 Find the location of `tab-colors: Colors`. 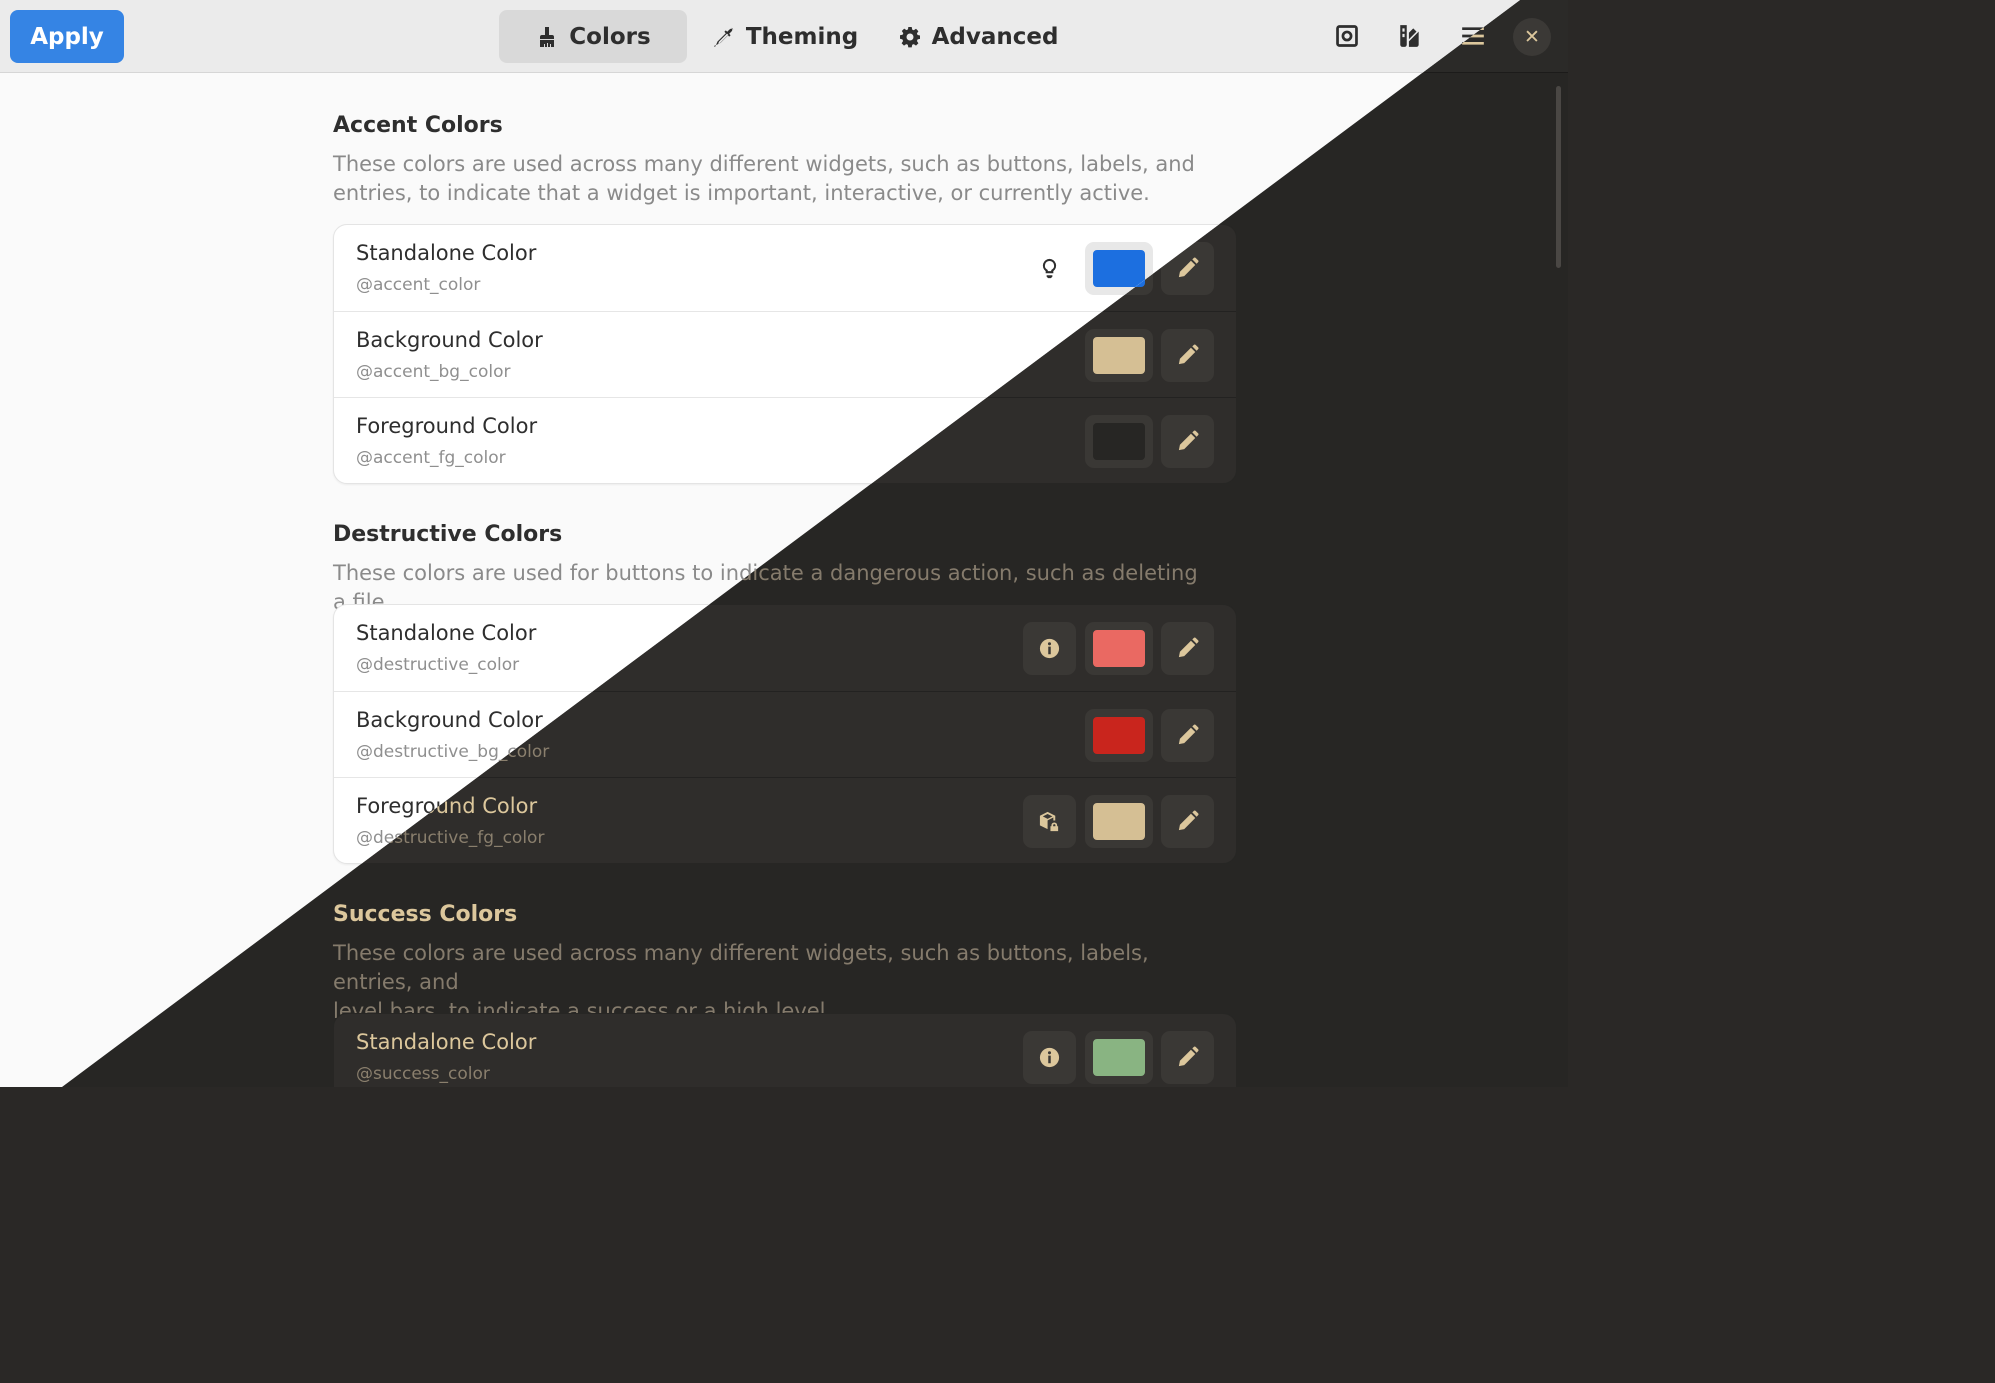

tab-colors: Colors is located at coordinates (593, 36).